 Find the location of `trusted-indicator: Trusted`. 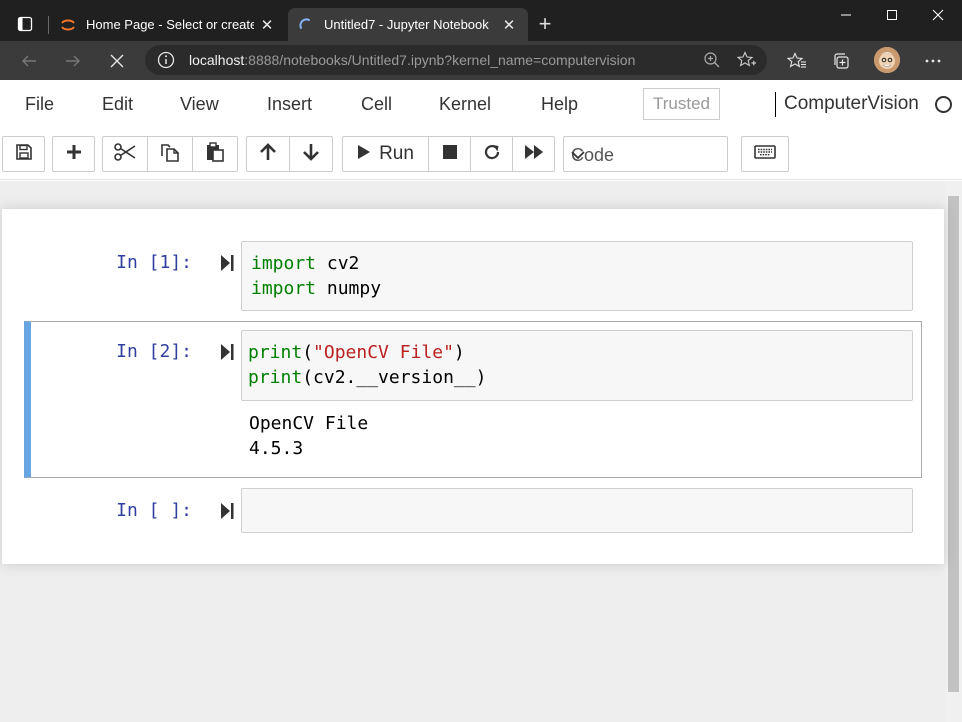

trusted-indicator: Trusted is located at coordinates (681, 104).